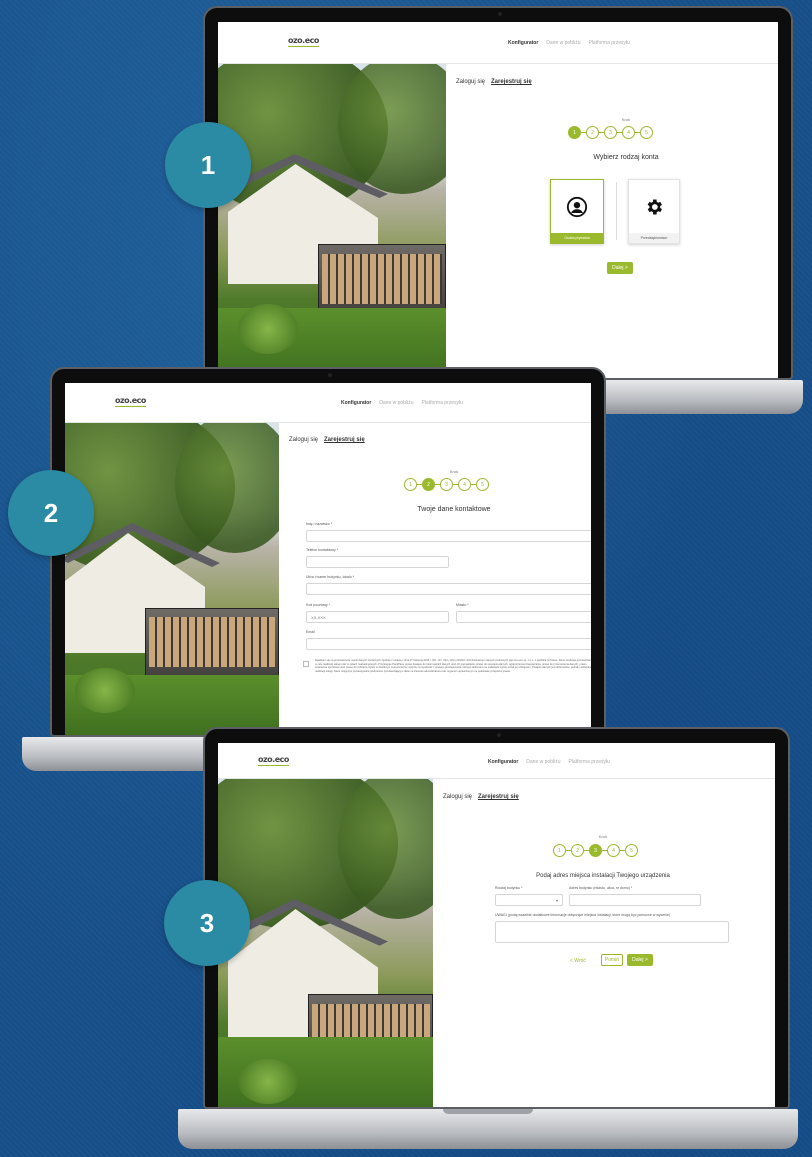  I want to click on divider, so click(616, 211).